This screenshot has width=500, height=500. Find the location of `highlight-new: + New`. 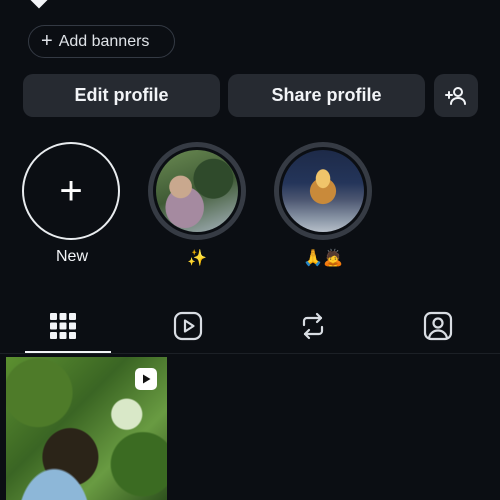

highlight-new: + New is located at coordinates (72, 204).